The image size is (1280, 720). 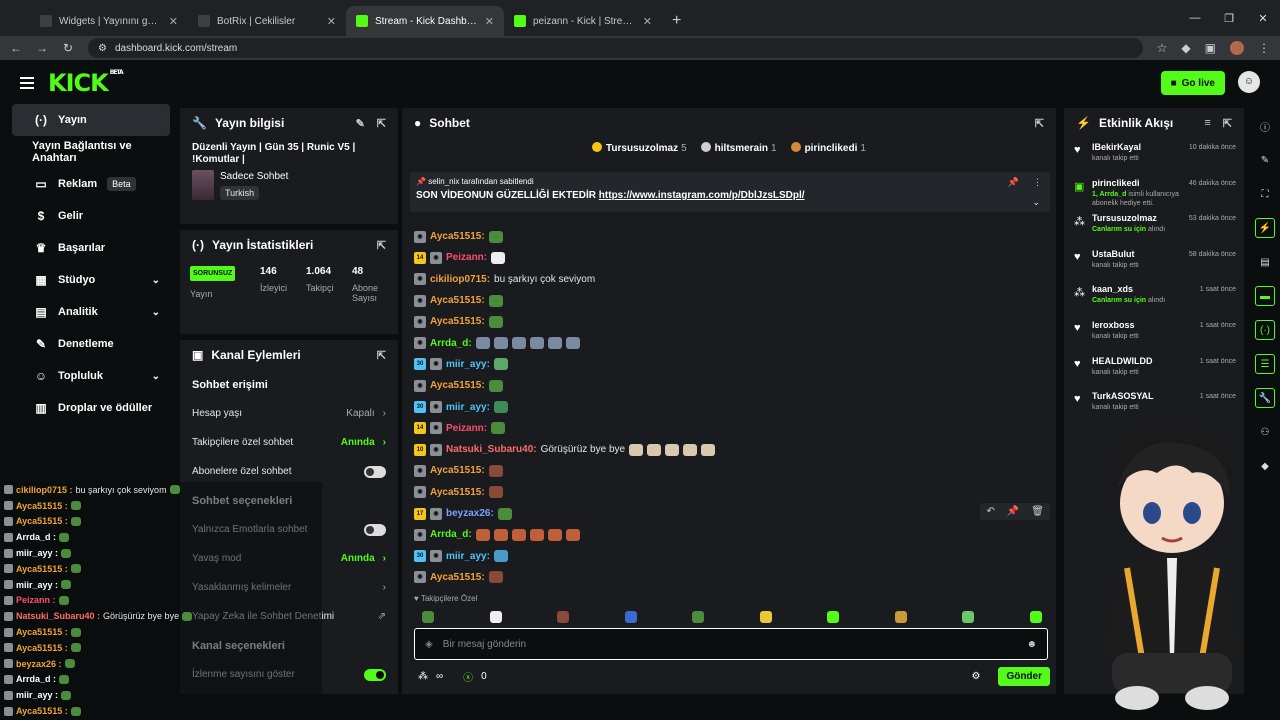 What do you see at coordinates (975, 676) in the screenshot?
I see `settings-gear-icon: ⚙` at bounding box center [975, 676].